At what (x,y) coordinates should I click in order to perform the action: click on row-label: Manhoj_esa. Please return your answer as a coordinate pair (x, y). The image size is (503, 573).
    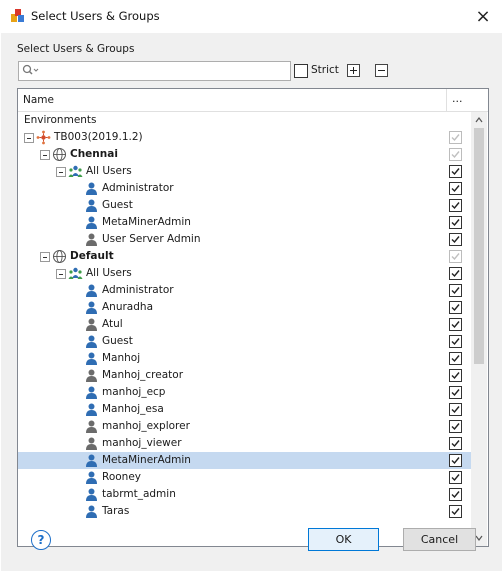
    Looking at the image, I should click on (133, 409).